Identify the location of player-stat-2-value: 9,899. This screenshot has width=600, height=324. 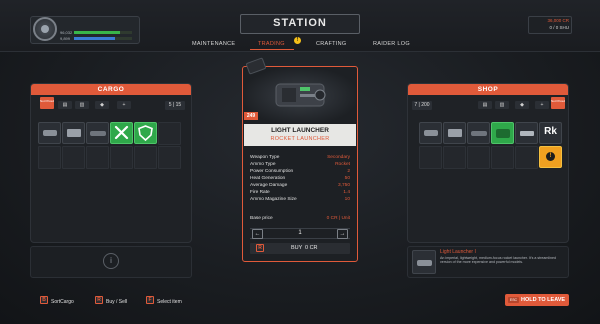
(65, 38).